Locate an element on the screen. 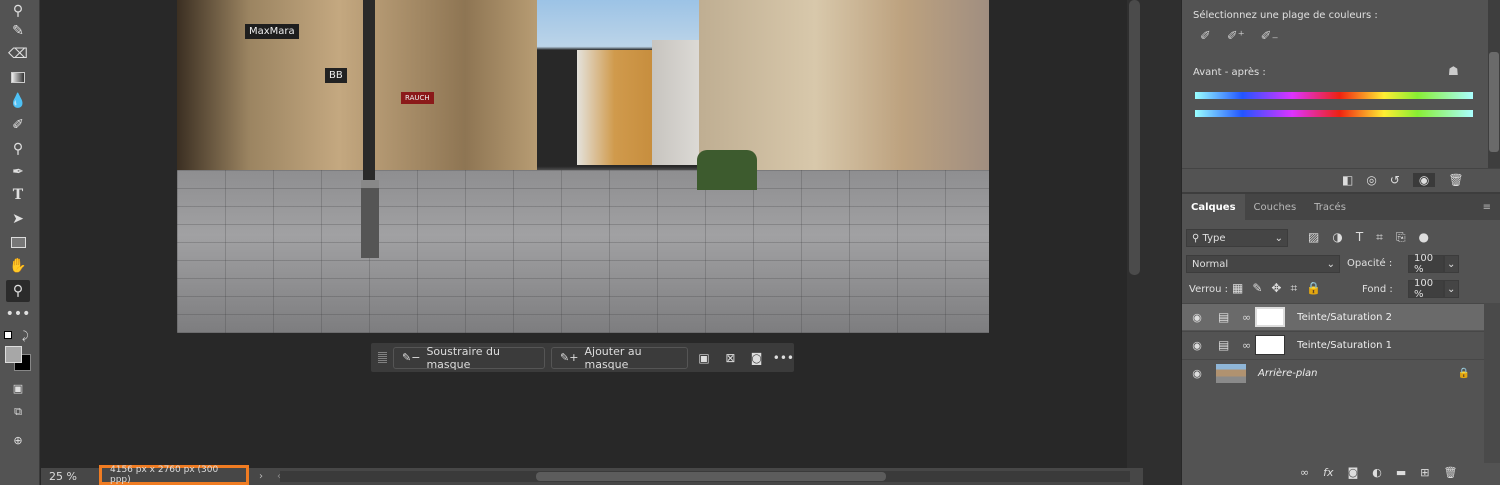 This screenshot has width=1500, height=485. subtract-from-mask-button: ✎− Soustraire du masque is located at coordinates (469, 357).